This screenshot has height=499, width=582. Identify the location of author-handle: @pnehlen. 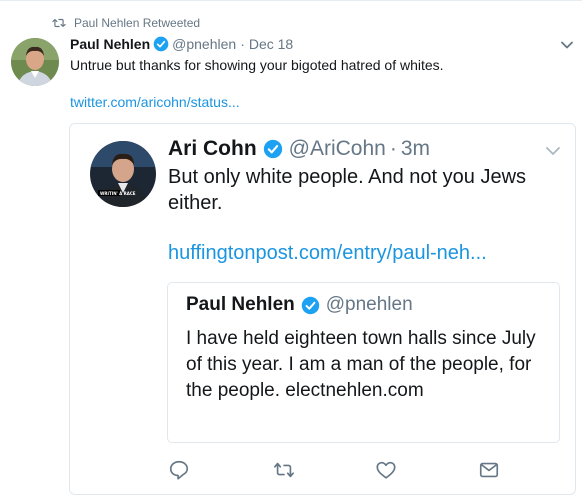
(204, 44).